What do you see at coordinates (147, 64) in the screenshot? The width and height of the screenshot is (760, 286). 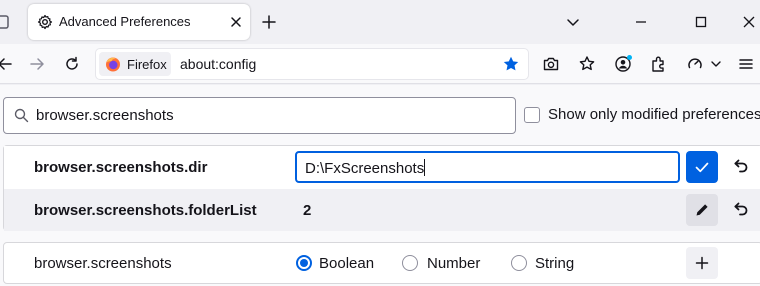 I see `identity-label: Firefox` at bounding box center [147, 64].